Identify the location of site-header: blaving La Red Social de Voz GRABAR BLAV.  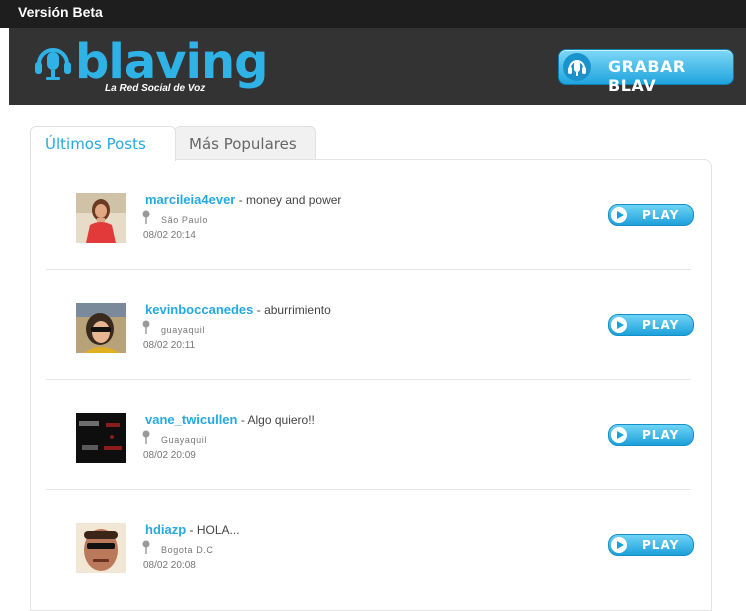
(377, 66).